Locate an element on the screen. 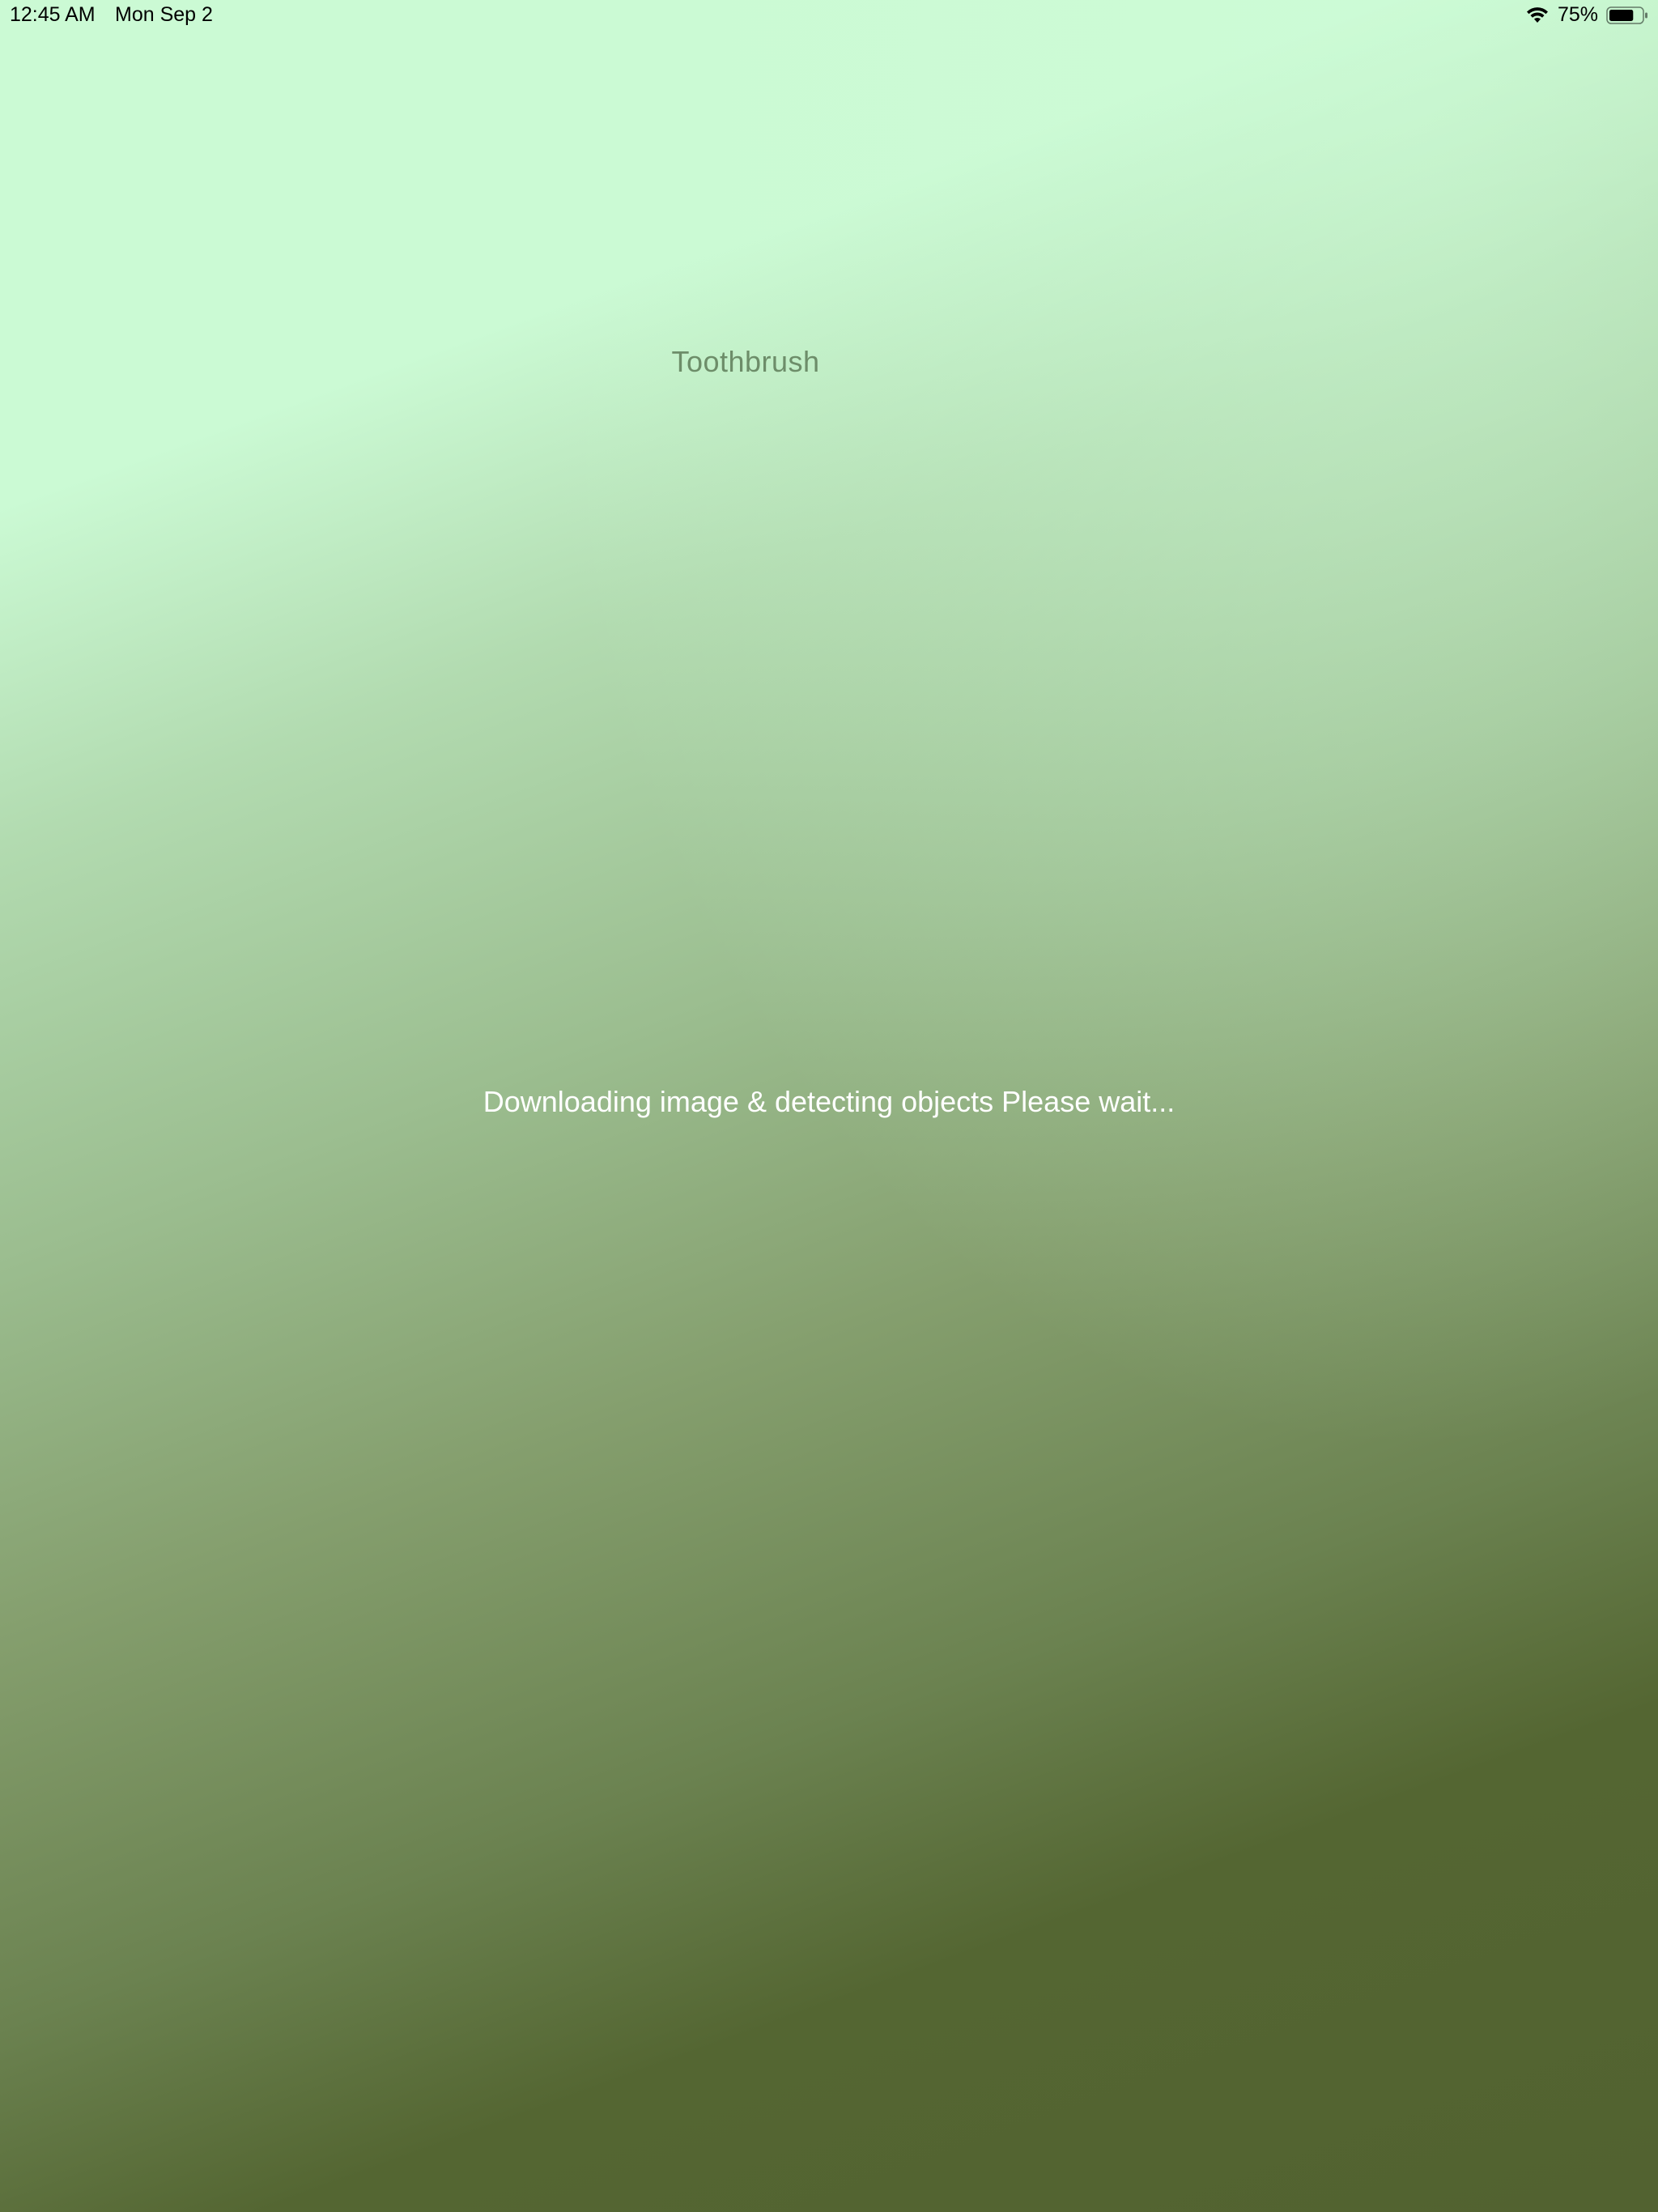 The height and width of the screenshot is (2212, 1658). battery-icon is located at coordinates (1627, 16).